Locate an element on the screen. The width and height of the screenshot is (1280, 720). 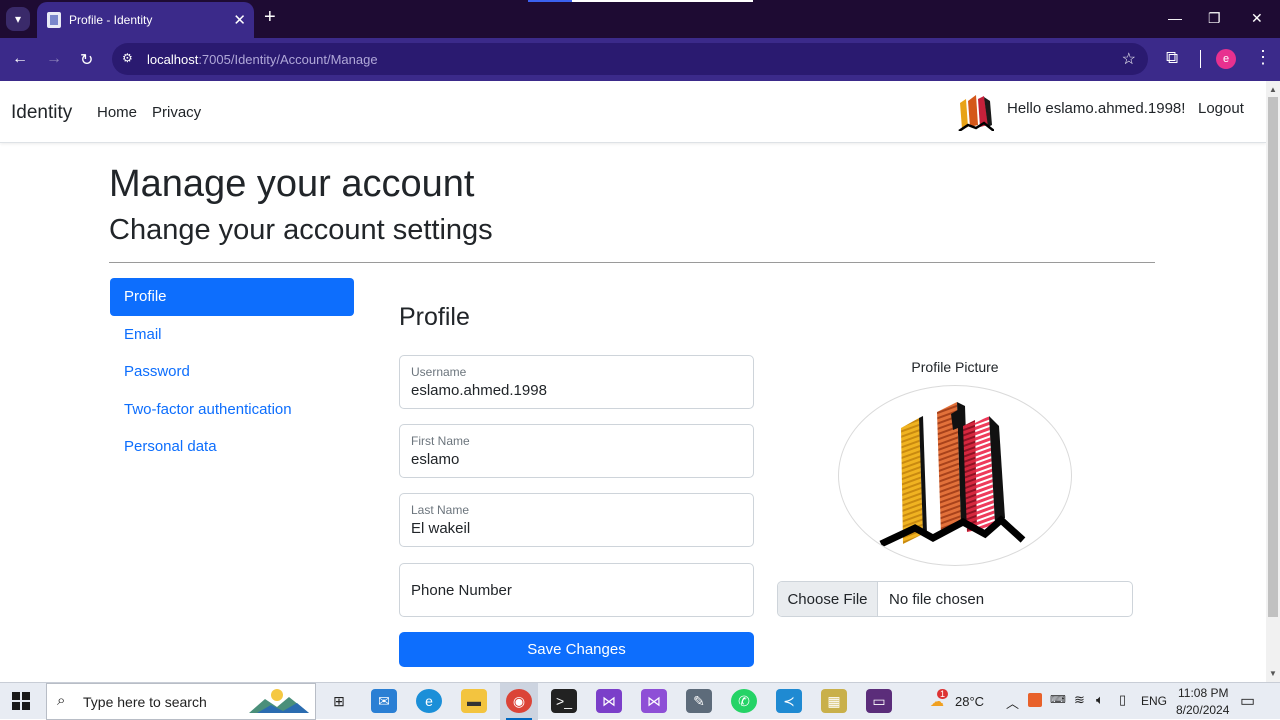
choose-file-button: Choose File is located at coordinates (828, 599).